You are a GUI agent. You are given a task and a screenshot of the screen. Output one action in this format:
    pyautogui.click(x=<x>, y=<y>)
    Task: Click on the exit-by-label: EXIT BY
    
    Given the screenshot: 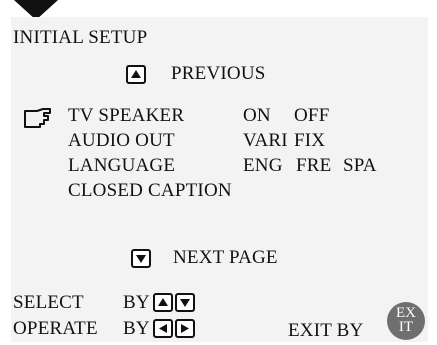 What is the action you would take?
    pyautogui.click(x=326, y=330)
    